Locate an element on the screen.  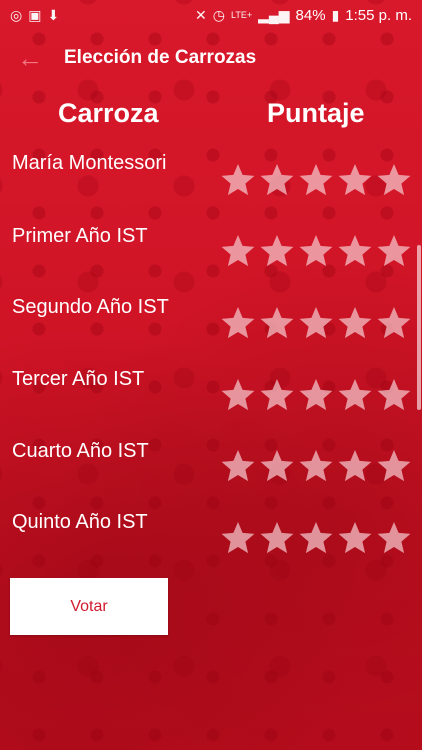
scrollbar is located at coordinates (419, 327).